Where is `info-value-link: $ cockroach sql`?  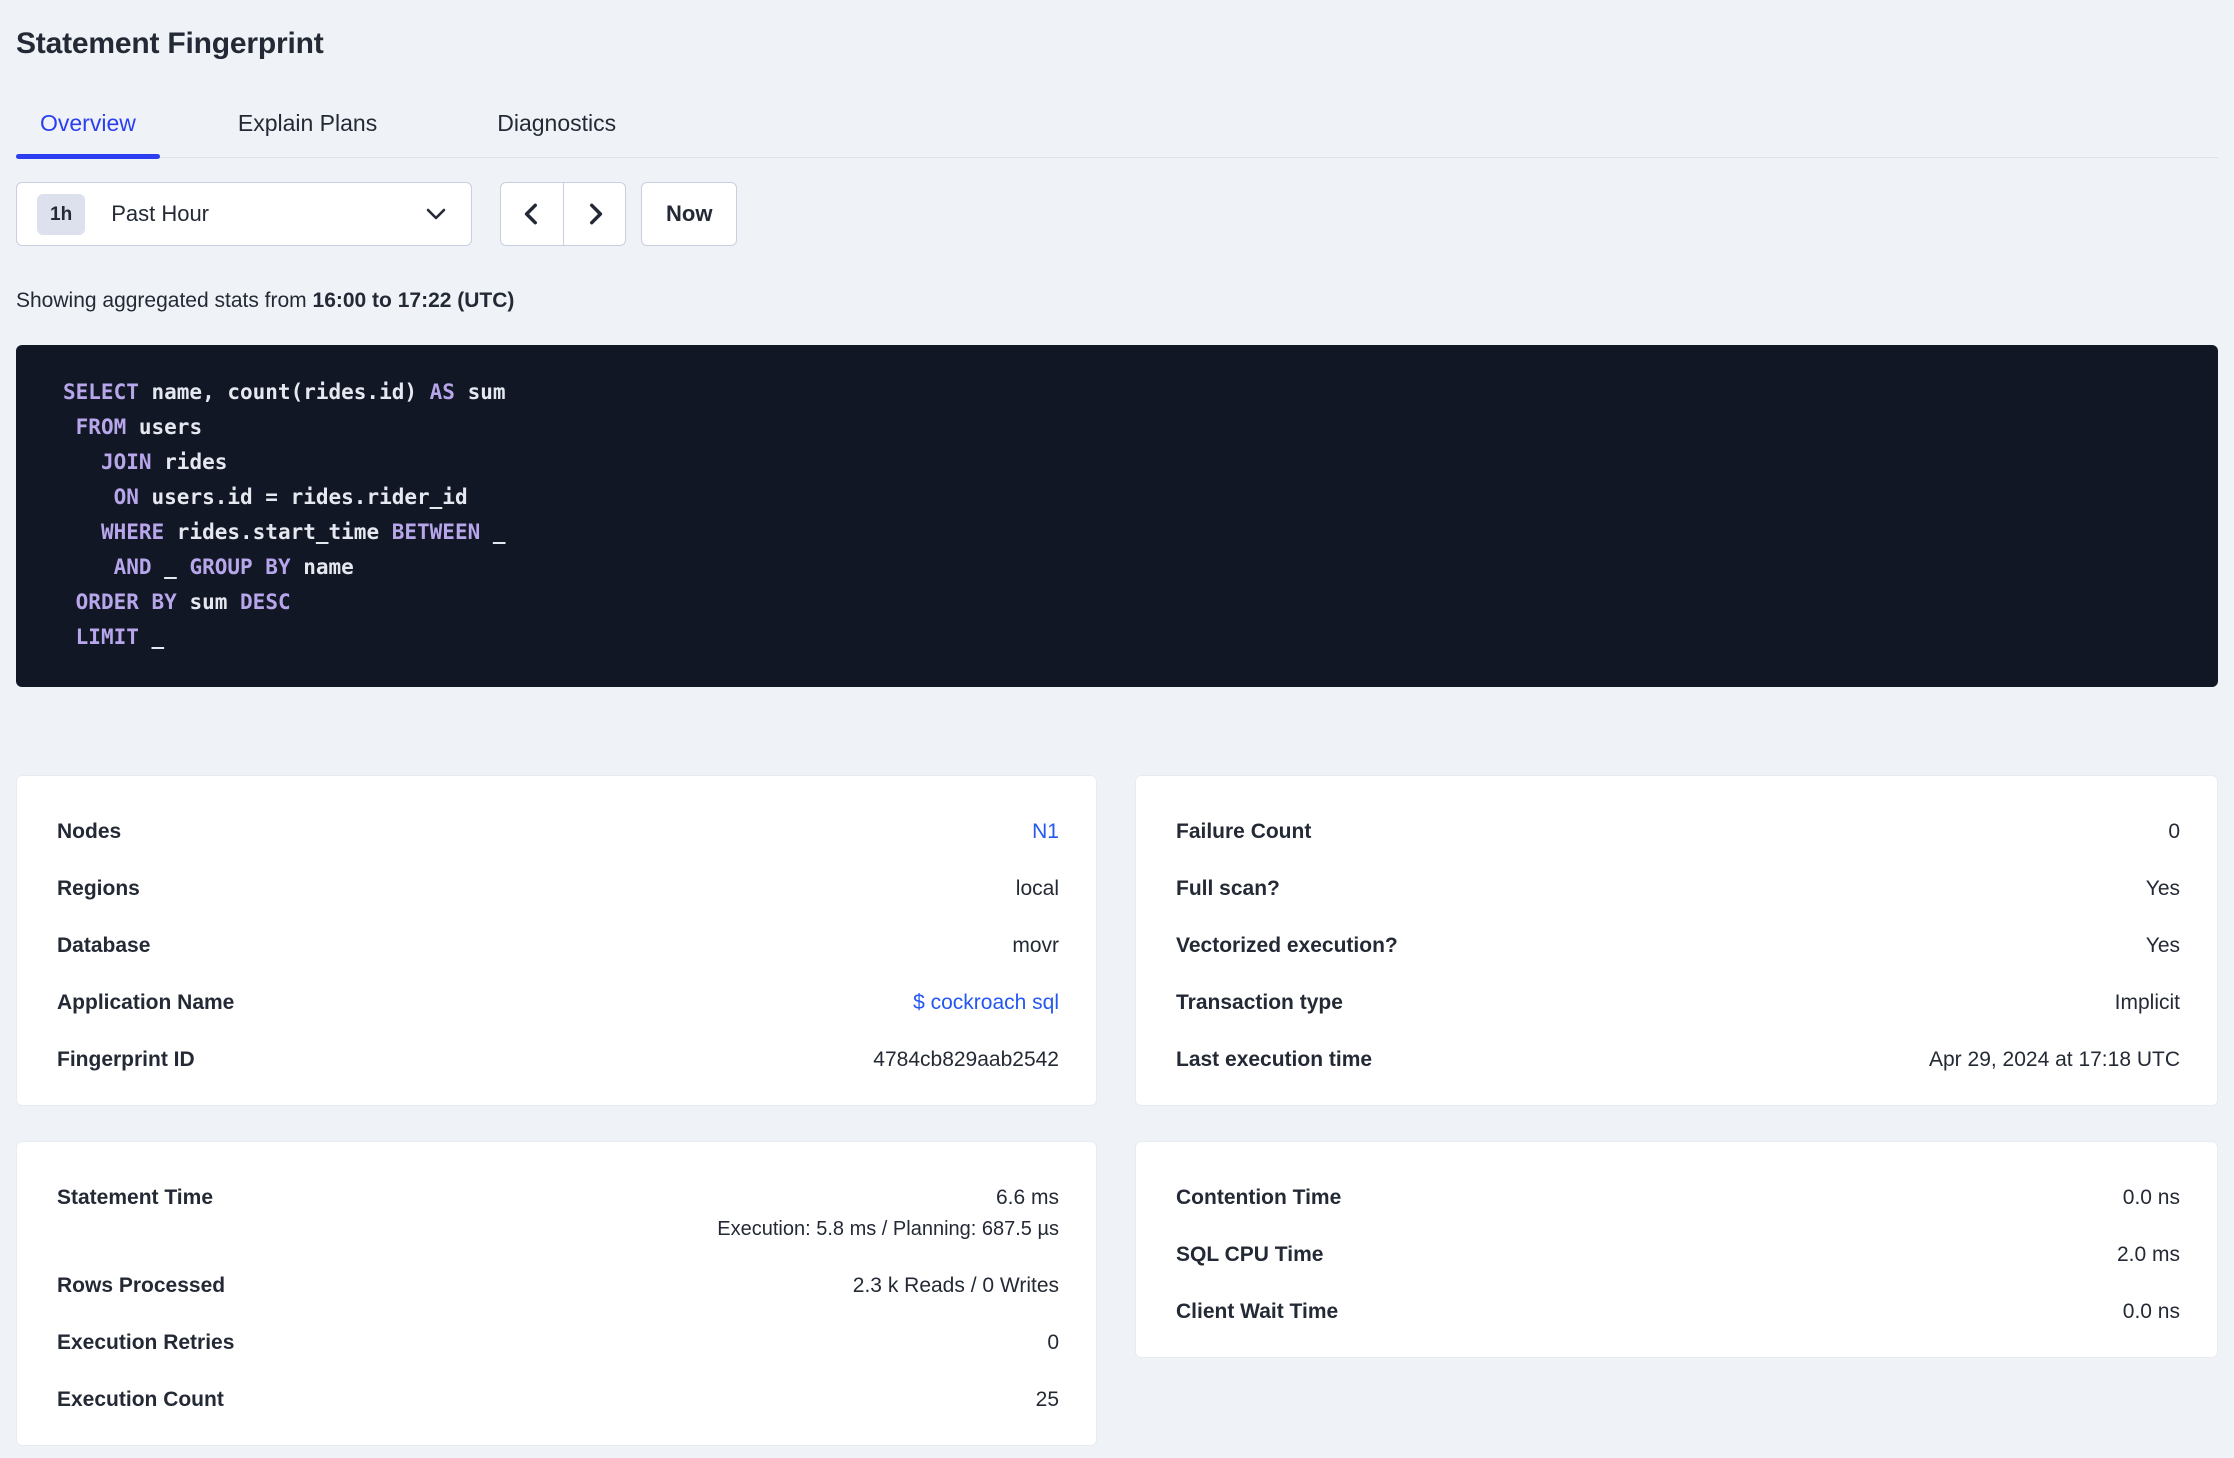
info-value-link: $ cockroach sql is located at coordinates (986, 1002).